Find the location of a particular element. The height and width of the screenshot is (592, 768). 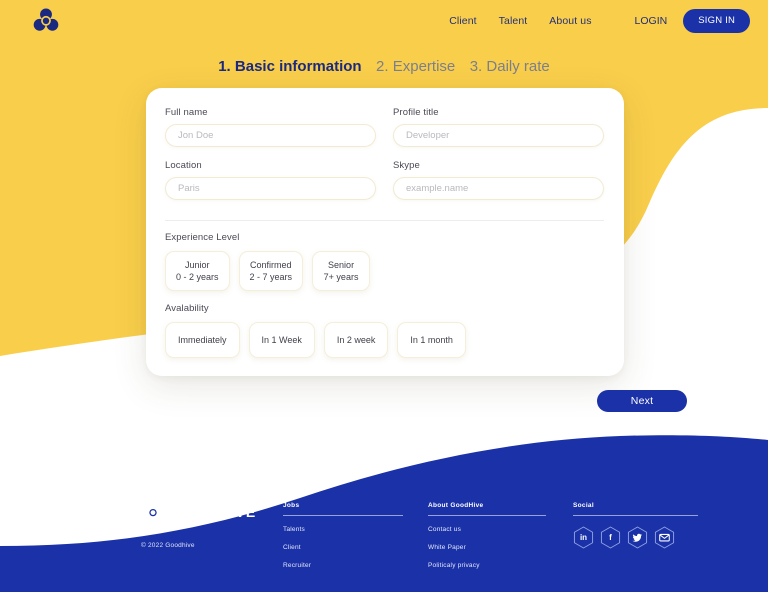

step-daily-rate: 3. Daily rate is located at coordinates (510, 66).